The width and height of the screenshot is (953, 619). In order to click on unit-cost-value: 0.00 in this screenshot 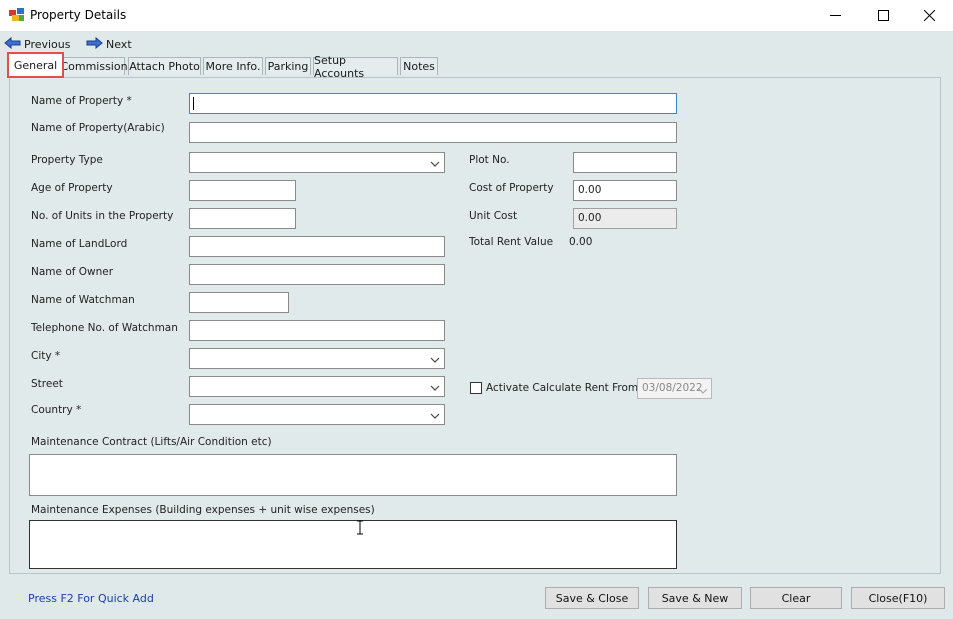, I will do `click(590, 218)`.